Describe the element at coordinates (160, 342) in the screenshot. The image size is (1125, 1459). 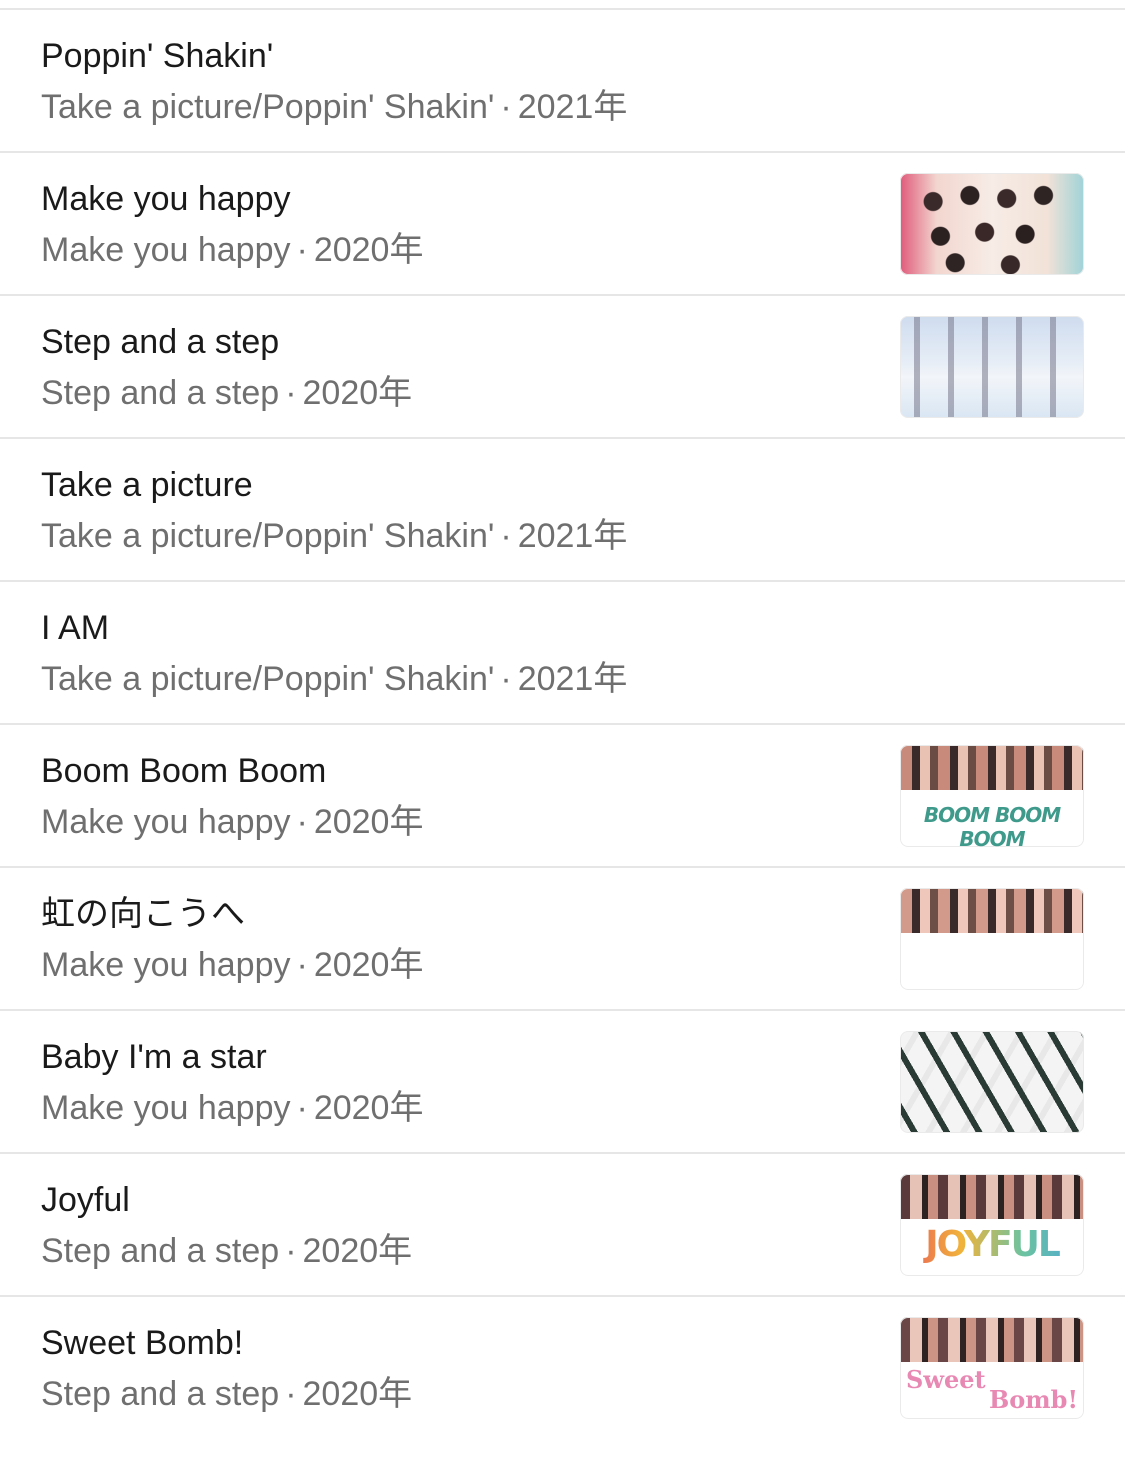
I see `song-title: Step and a step` at that location.